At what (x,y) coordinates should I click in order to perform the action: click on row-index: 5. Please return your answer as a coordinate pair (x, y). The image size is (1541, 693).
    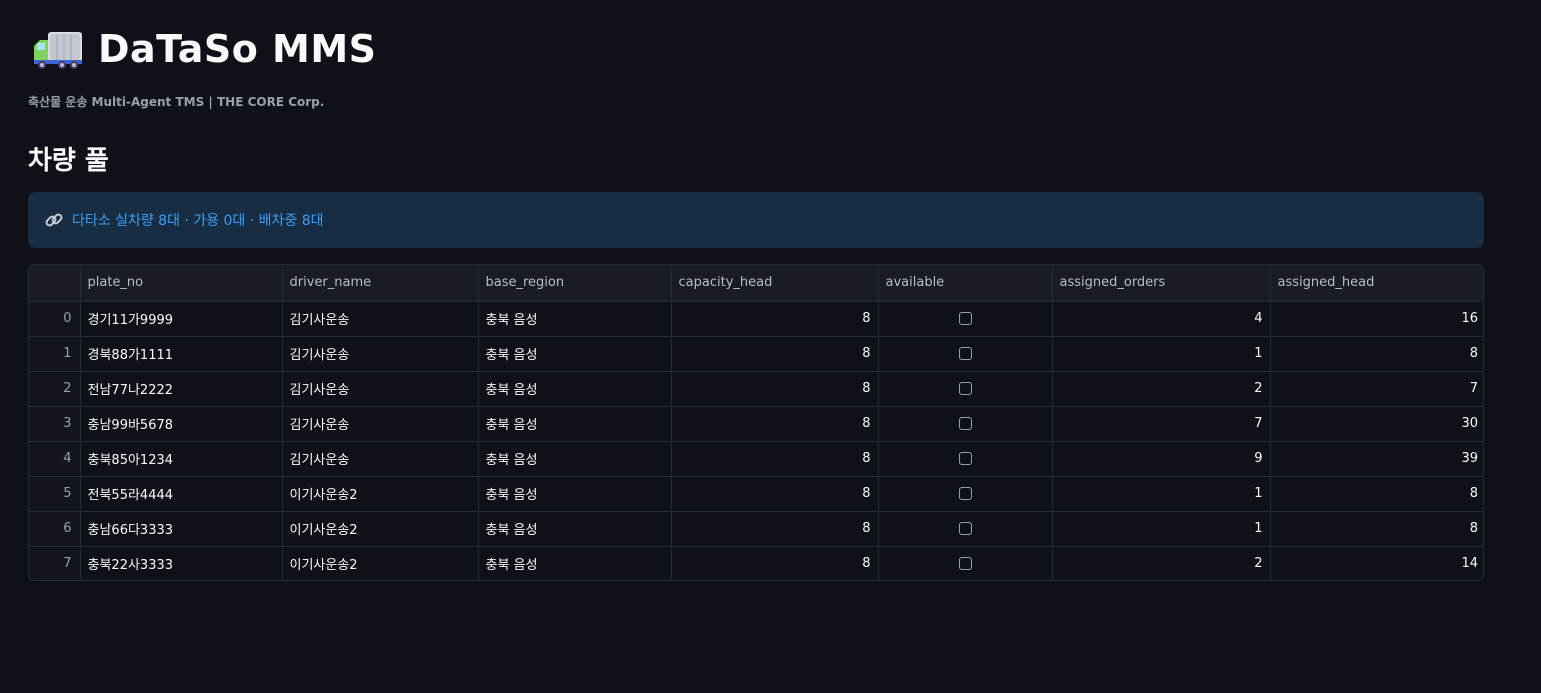
    Looking at the image, I should click on (55, 494).